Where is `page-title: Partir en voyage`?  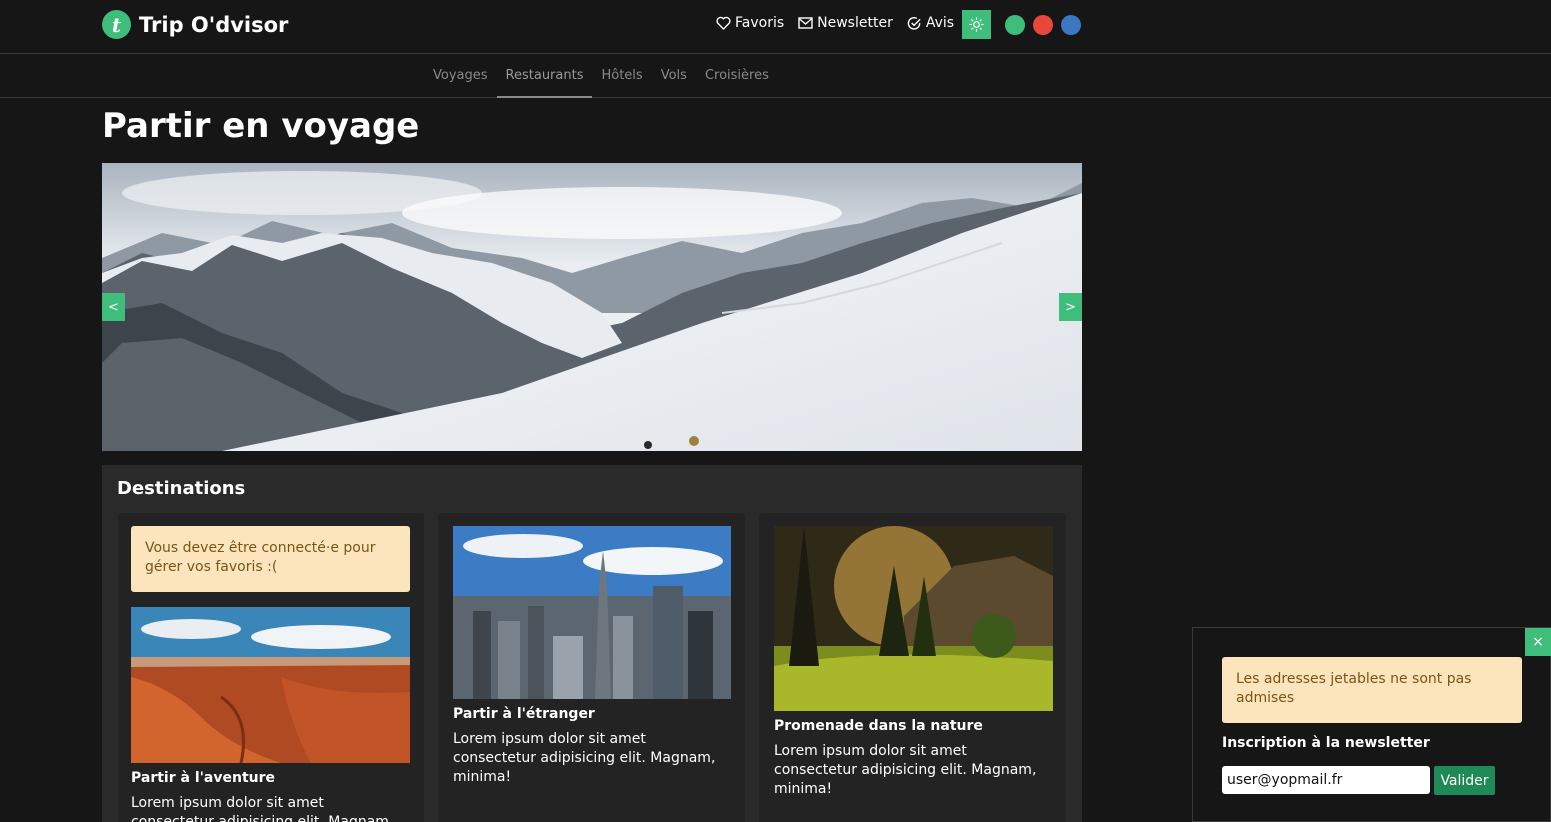 page-title: Partir en voyage is located at coordinates (261, 126).